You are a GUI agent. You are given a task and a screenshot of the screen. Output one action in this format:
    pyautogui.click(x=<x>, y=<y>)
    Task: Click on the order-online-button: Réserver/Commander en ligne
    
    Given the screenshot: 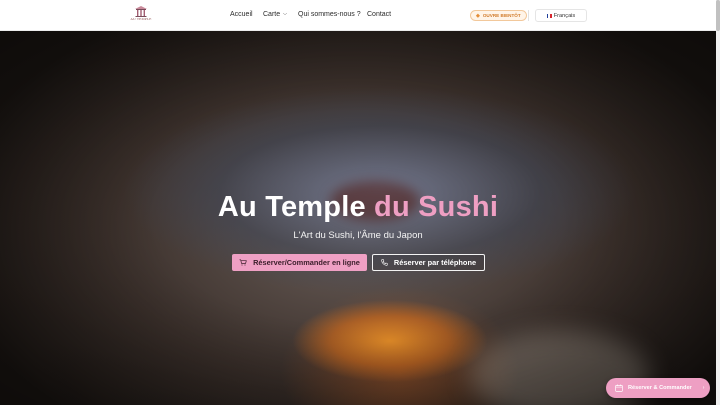 What is the action you would take?
    pyautogui.click(x=299, y=262)
    